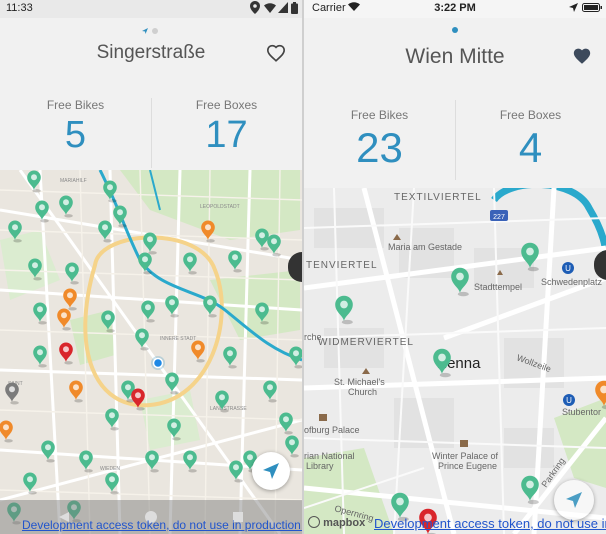 The width and height of the screenshot is (606, 534). I want to click on map-label-stadttempel: Stadttempel, so click(498, 287).